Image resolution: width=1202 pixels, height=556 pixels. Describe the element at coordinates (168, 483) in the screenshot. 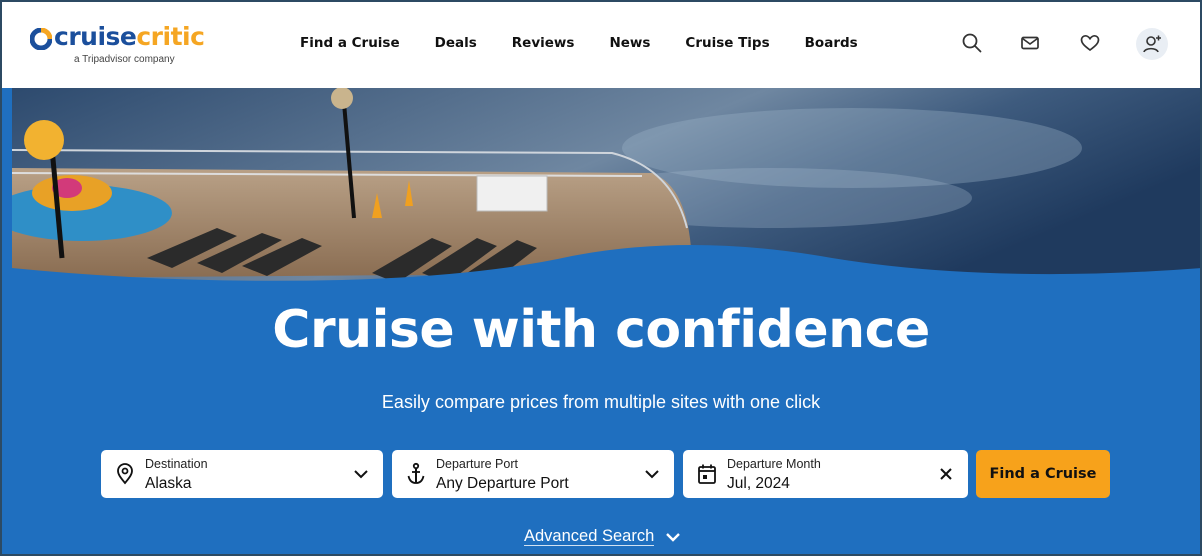

I see `destination-value: Alaska` at that location.